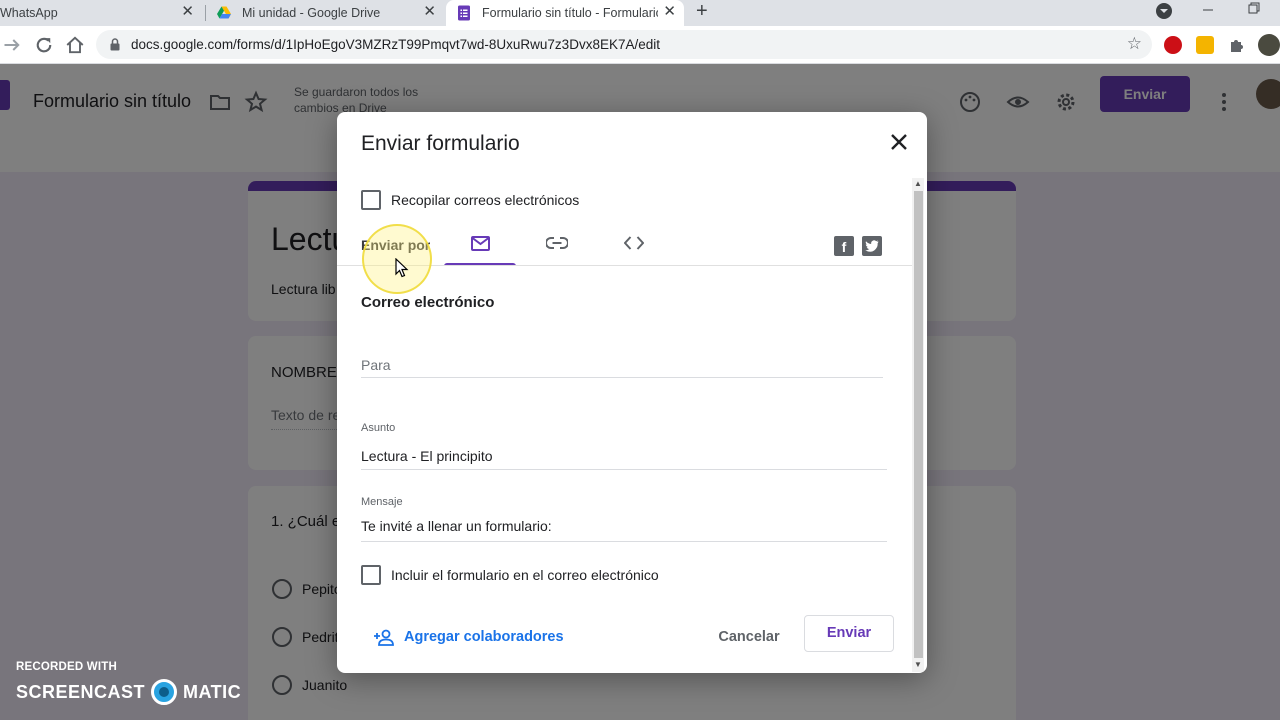 This screenshot has width=1280, height=720. What do you see at coordinates (484, 637) in the screenshot?
I see `add-collaborators-label: Agregar colaboradores` at bounding box center [484, 637].